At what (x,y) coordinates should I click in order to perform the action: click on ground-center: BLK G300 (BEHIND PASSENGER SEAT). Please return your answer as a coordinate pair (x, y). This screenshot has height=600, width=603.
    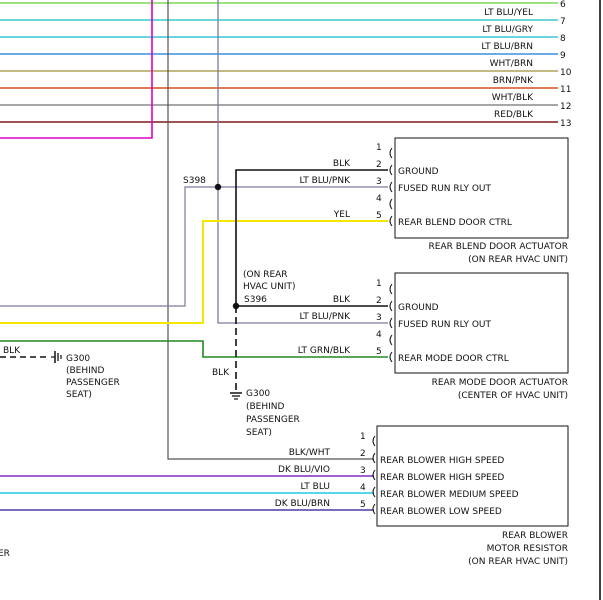
    Looking at the image, I should click on (256, 403).